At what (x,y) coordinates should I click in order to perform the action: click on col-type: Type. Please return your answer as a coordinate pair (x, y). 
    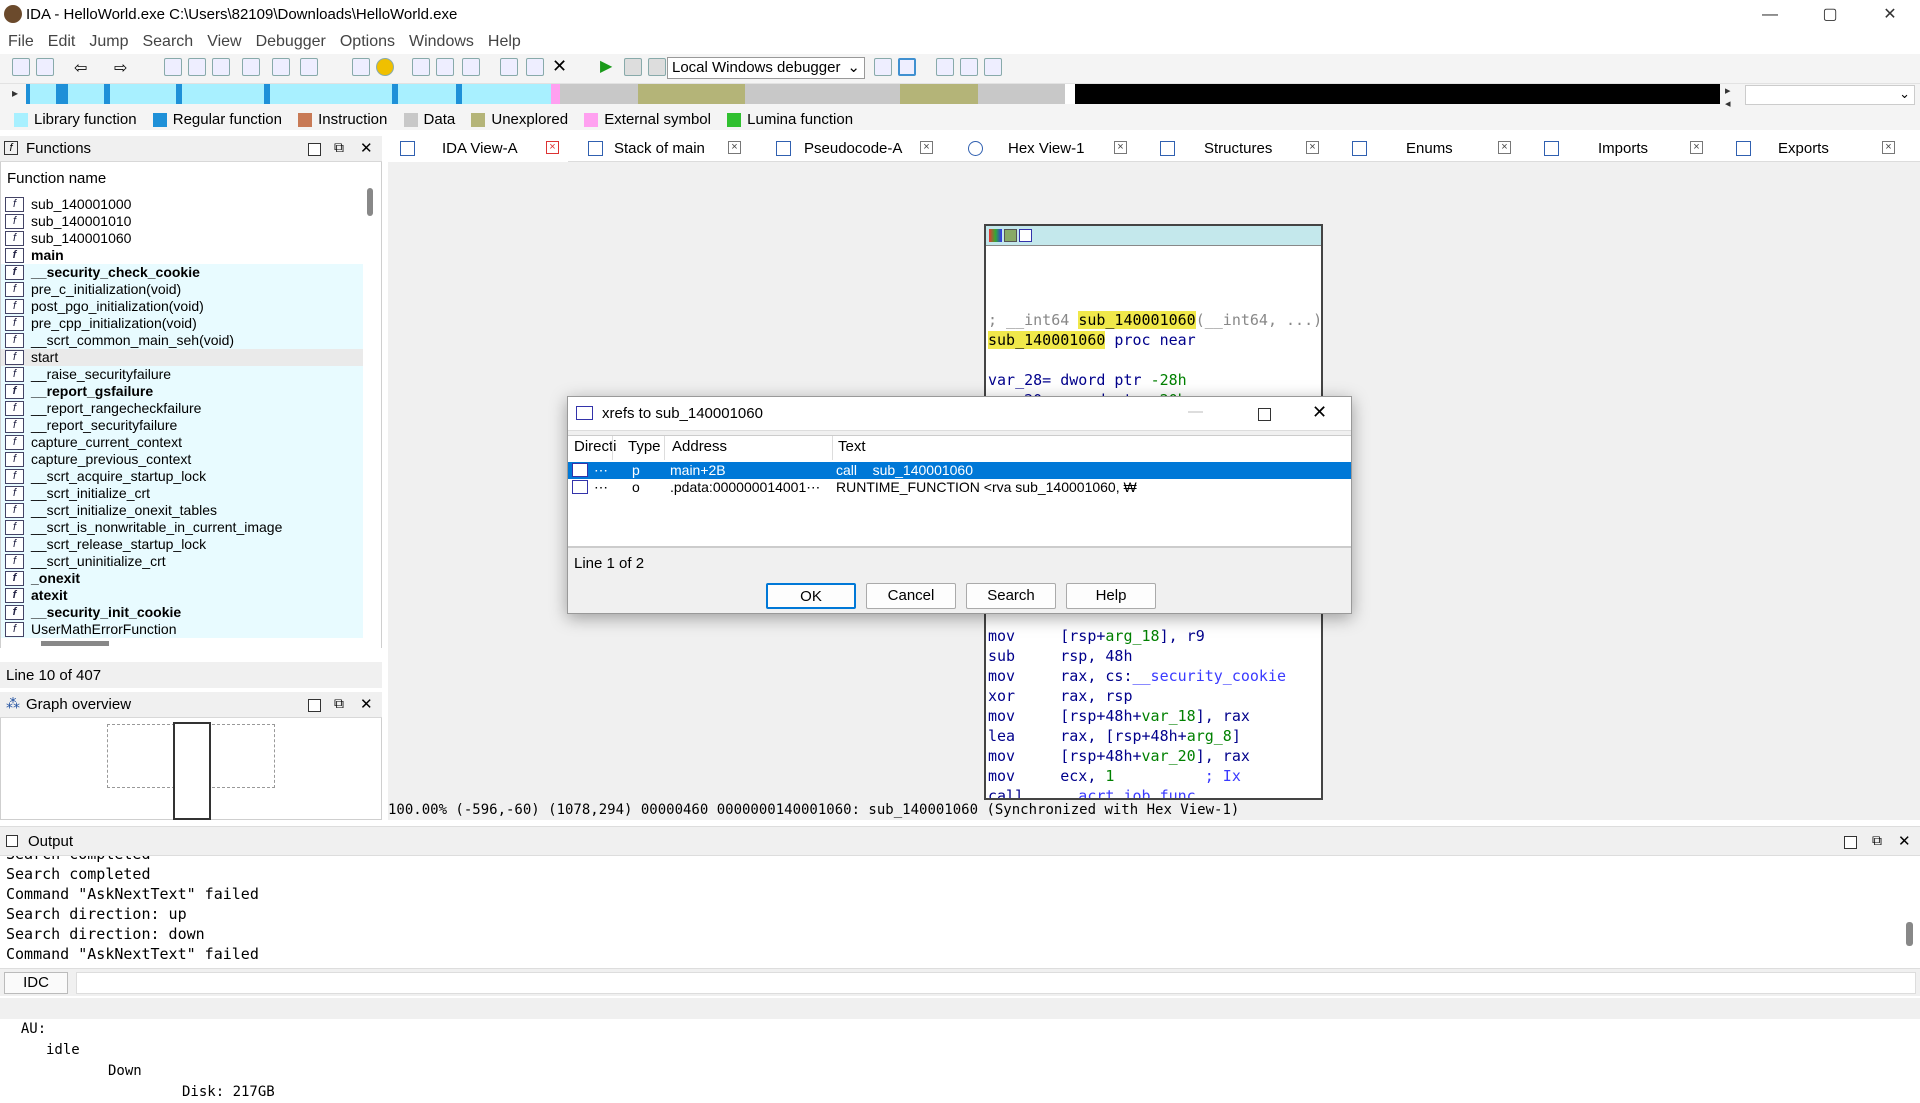
    Looking at the image, I should click on (644, 446).